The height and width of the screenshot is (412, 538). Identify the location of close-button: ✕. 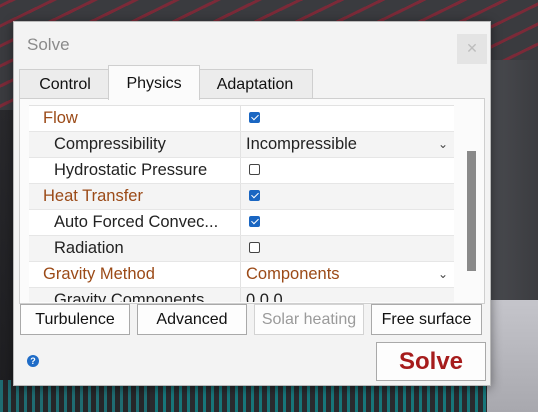
(472, 49).